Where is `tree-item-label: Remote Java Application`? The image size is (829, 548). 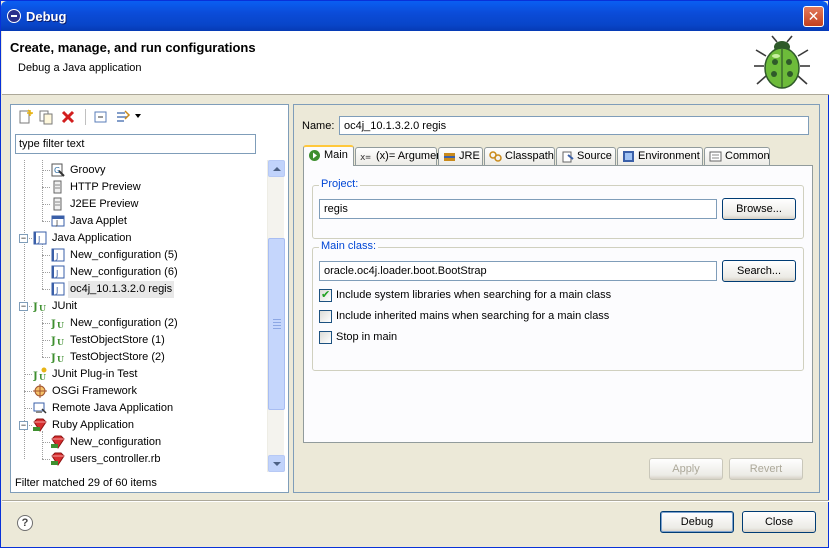 tree-item-label: Remote Java Application is located at coordinates (113, 408).